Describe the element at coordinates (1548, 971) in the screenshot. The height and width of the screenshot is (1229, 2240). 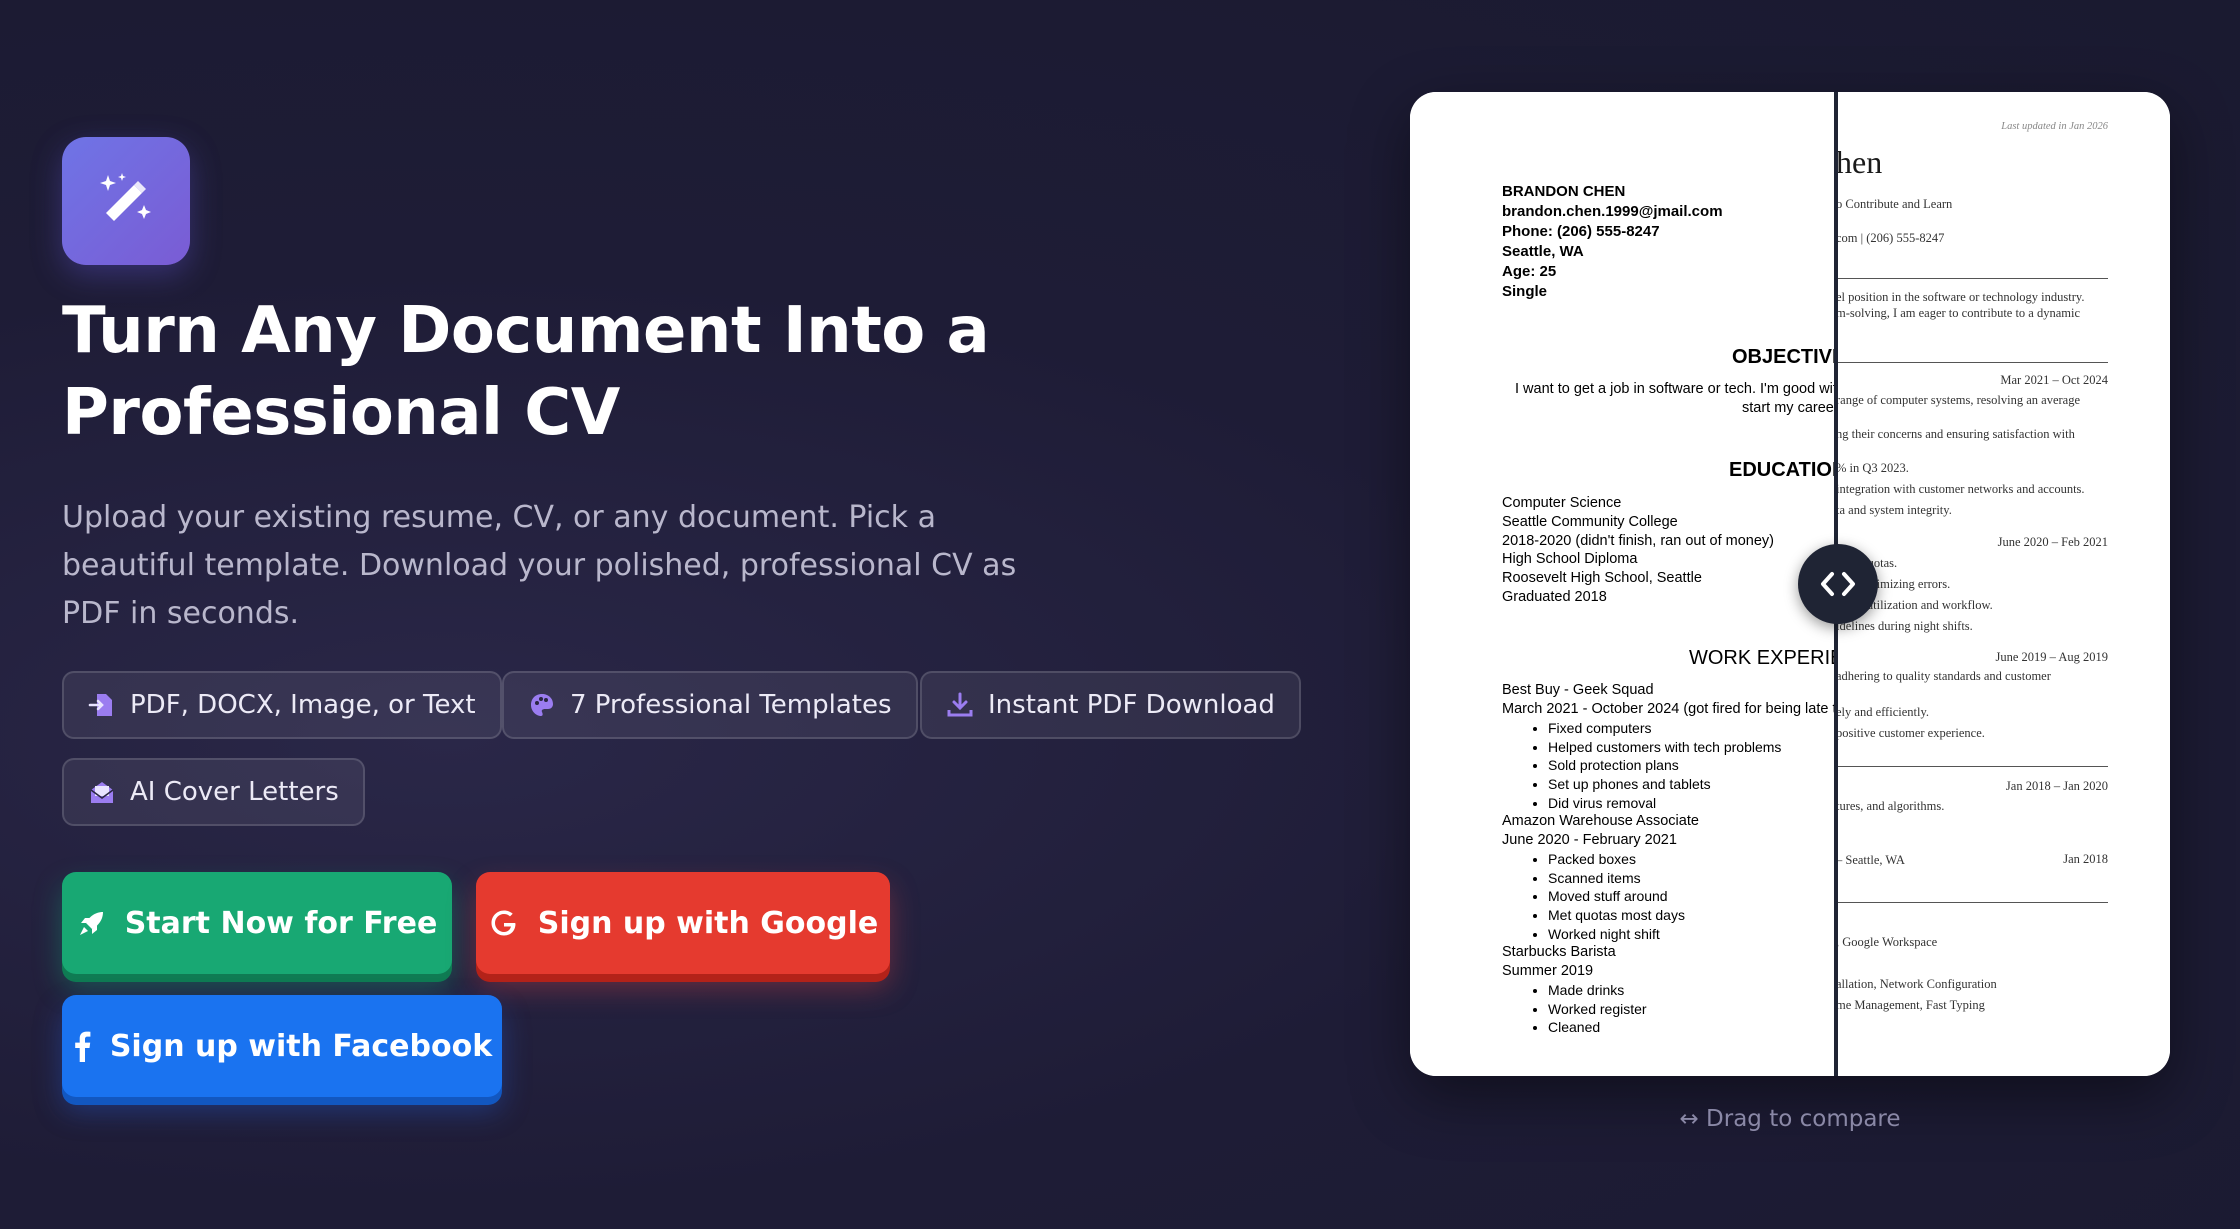
I see `job-dates: Summer 2019` at that location.